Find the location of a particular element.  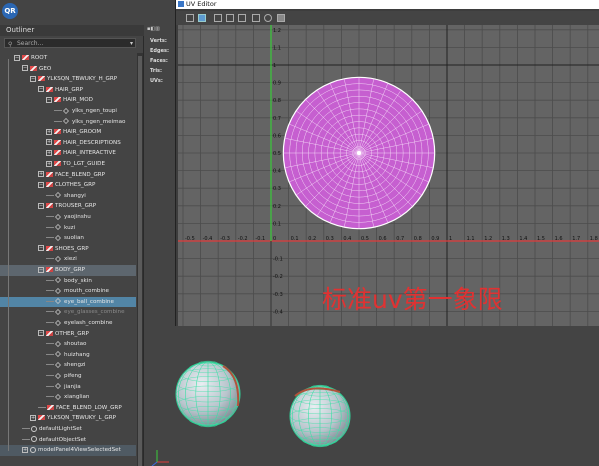

outliner-item: pifeng is located at coordinates (68, 376).